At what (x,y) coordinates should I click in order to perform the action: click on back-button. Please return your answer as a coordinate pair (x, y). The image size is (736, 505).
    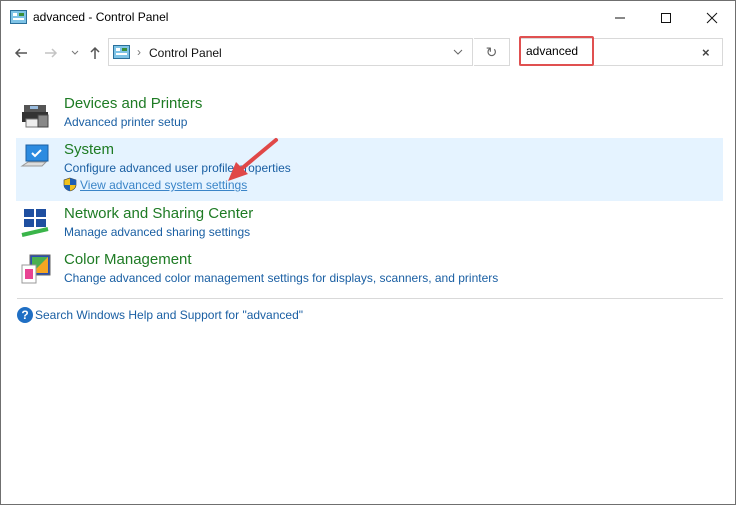
    Looking at the image, I should click on (21, 53).